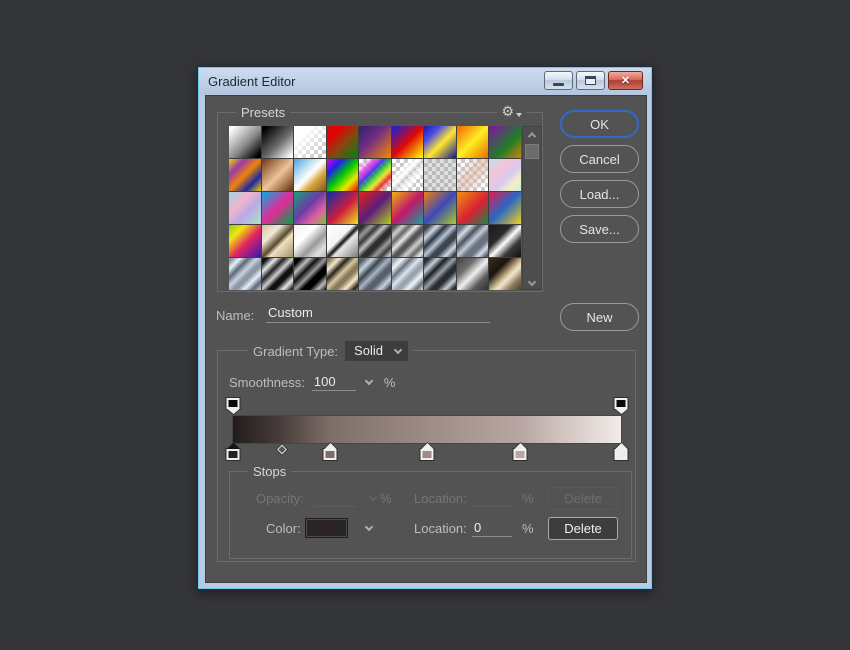 This screenshot has width=850, height=650. I want to click on preset-tile-orange-yellow-orange, so click(472, 142).